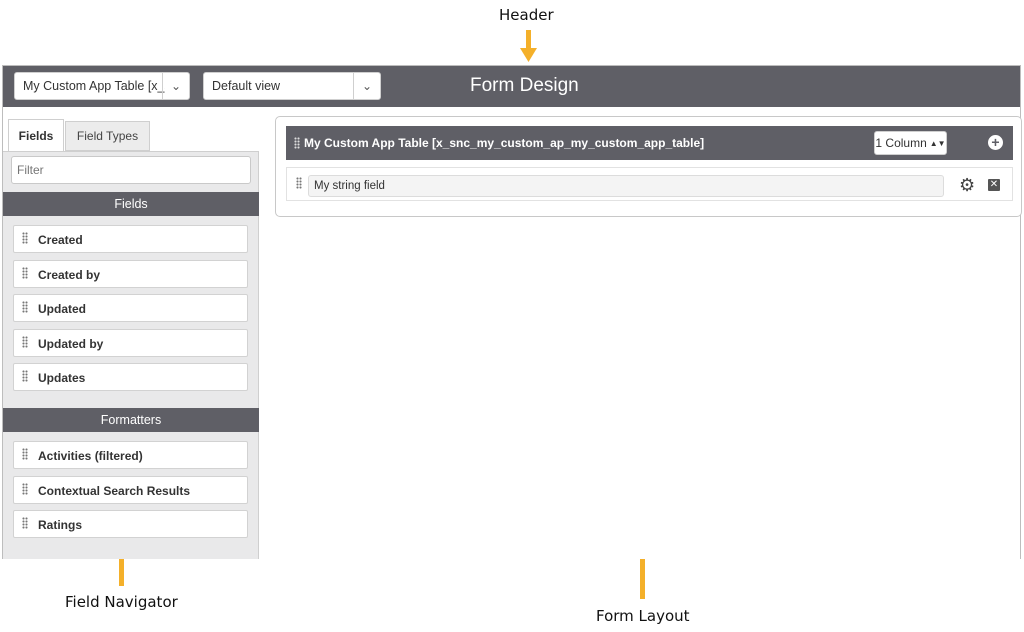 The image size is (1024, 632). I want to click on form-field-row: My string field ⚙ ✕, so click(649, 184).